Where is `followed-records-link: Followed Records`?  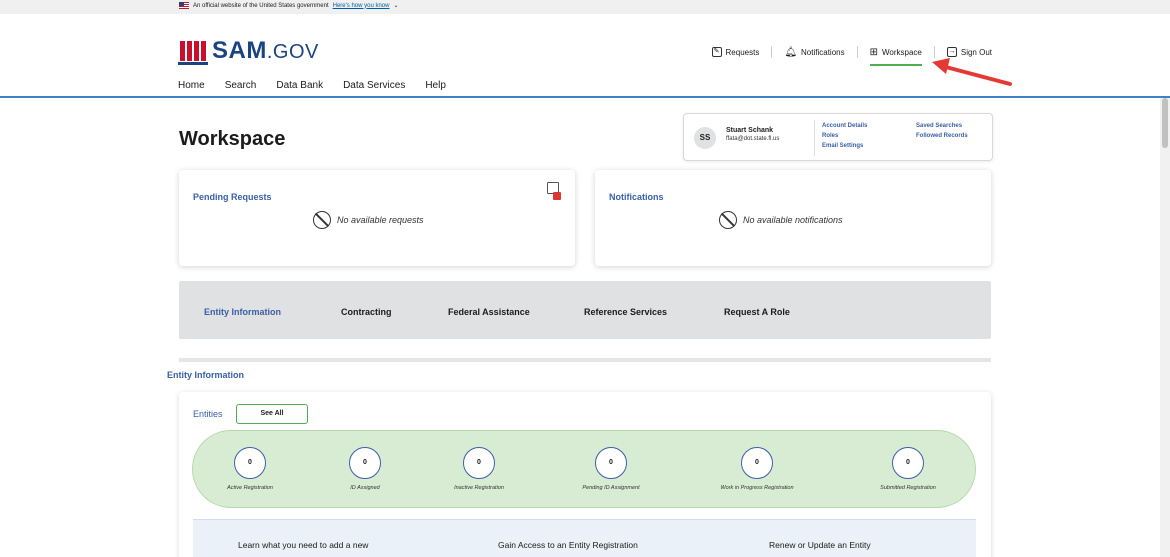 followed-records-link: Followed Records is located at coordinates (942, 136).